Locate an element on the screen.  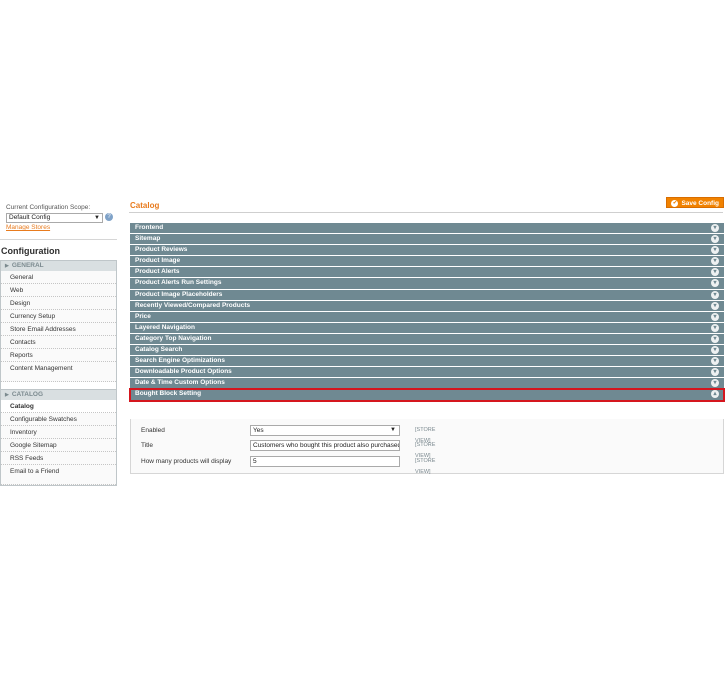
panel-label: Frontend is located at coordinates (149, 227).